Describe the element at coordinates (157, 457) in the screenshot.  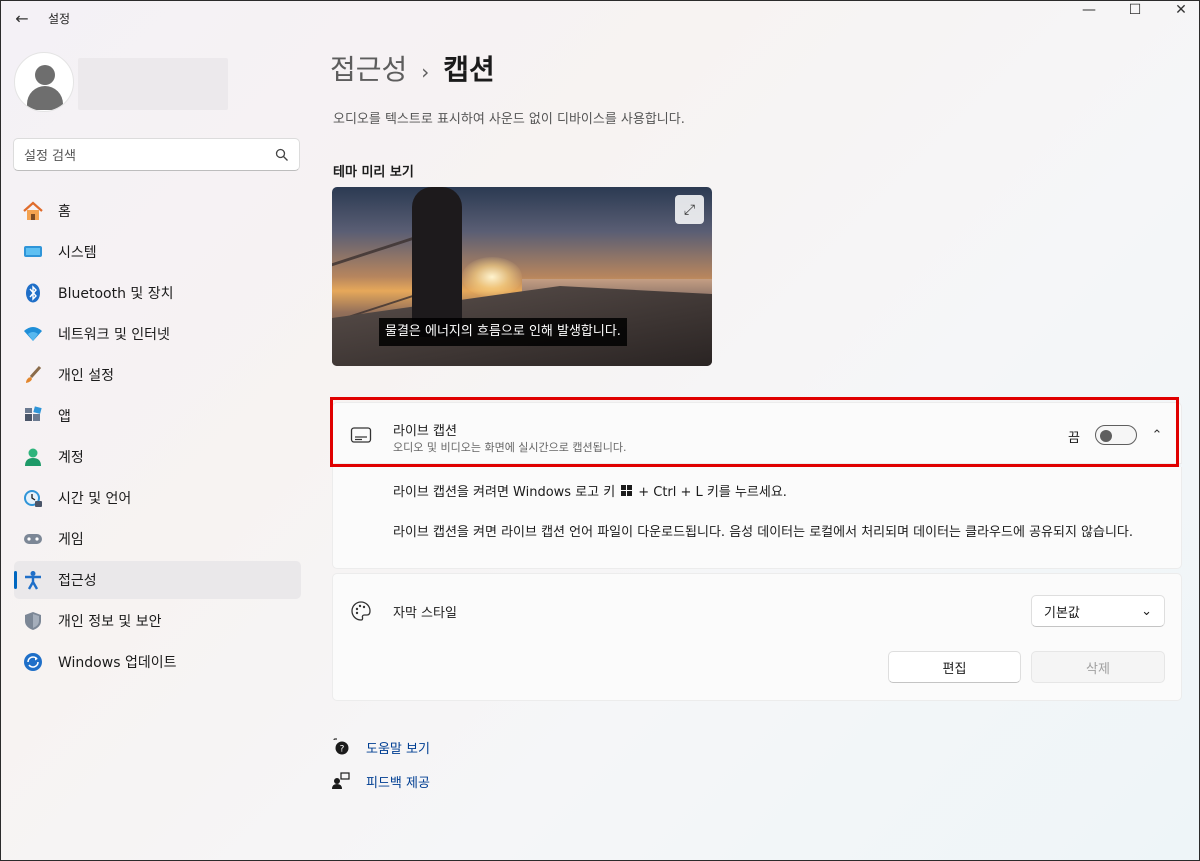
I see `sidebar-item-accounts: 계정` at that location.